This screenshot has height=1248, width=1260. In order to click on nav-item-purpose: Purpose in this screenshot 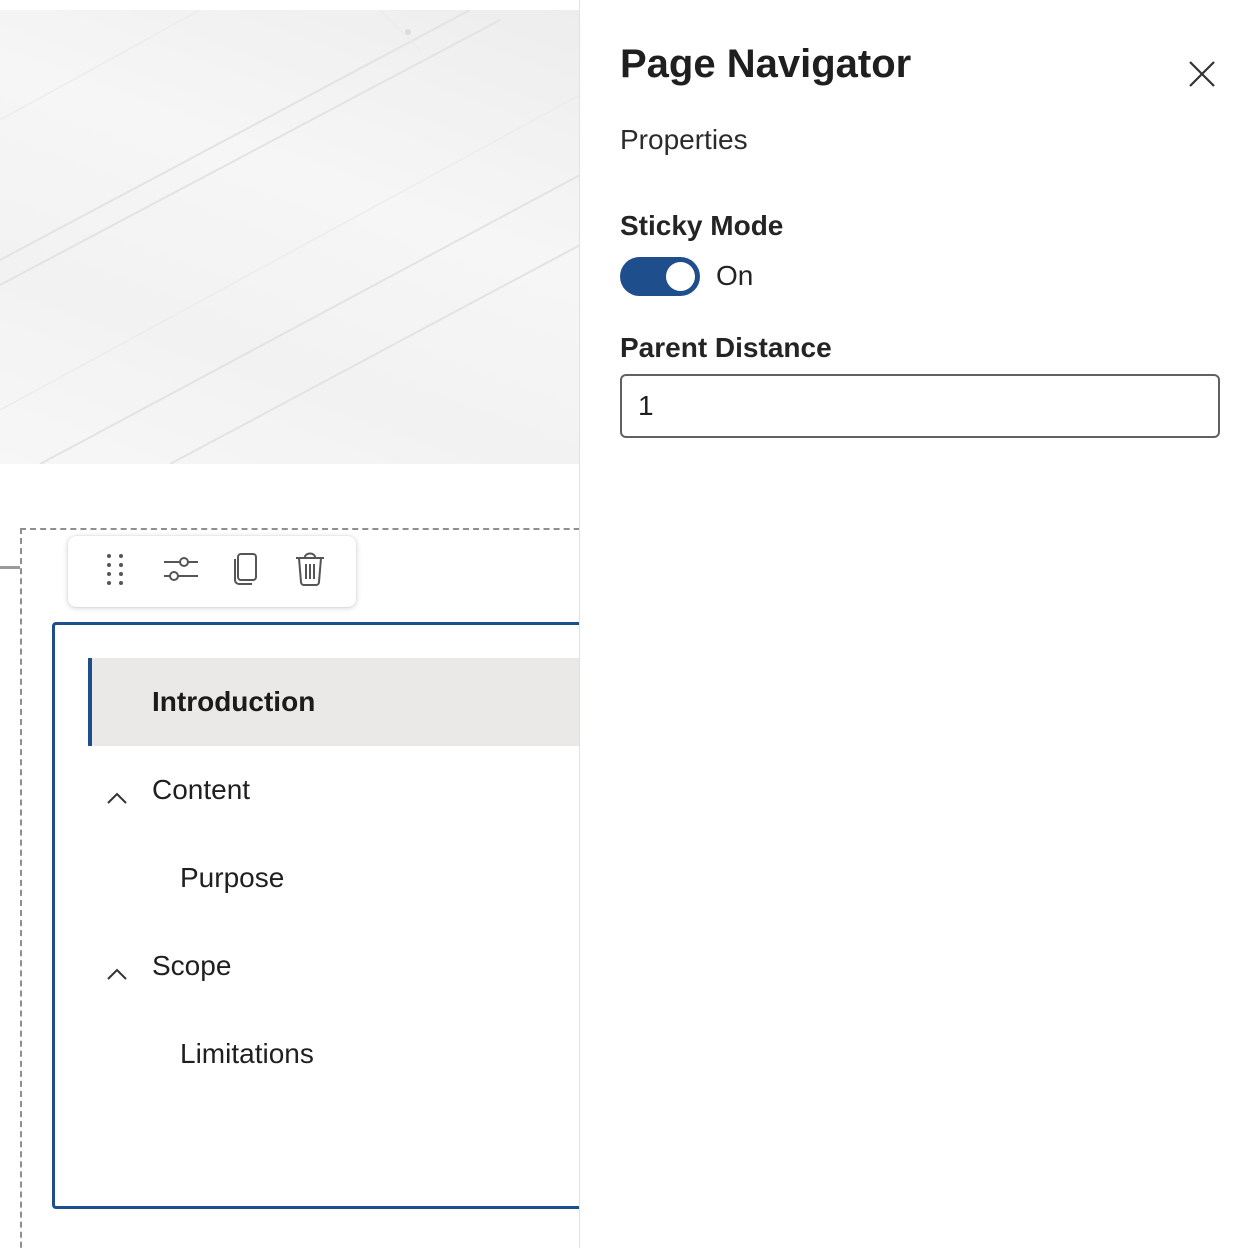, I will do `click(334, 878)`.